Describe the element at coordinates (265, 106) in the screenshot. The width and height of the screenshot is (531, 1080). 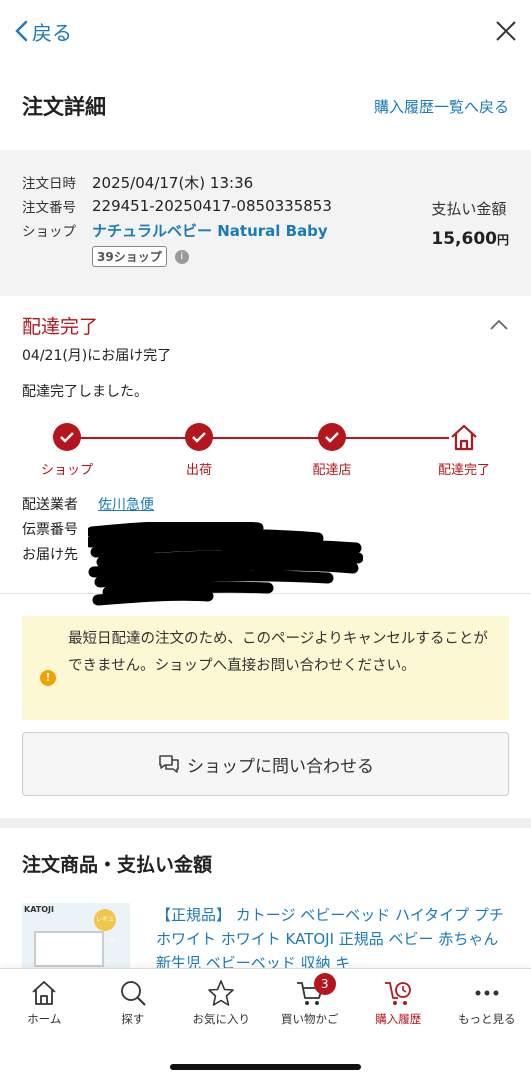
I see `page-header: 注文詳細 購入履歴一覧へ戻る` at that location.